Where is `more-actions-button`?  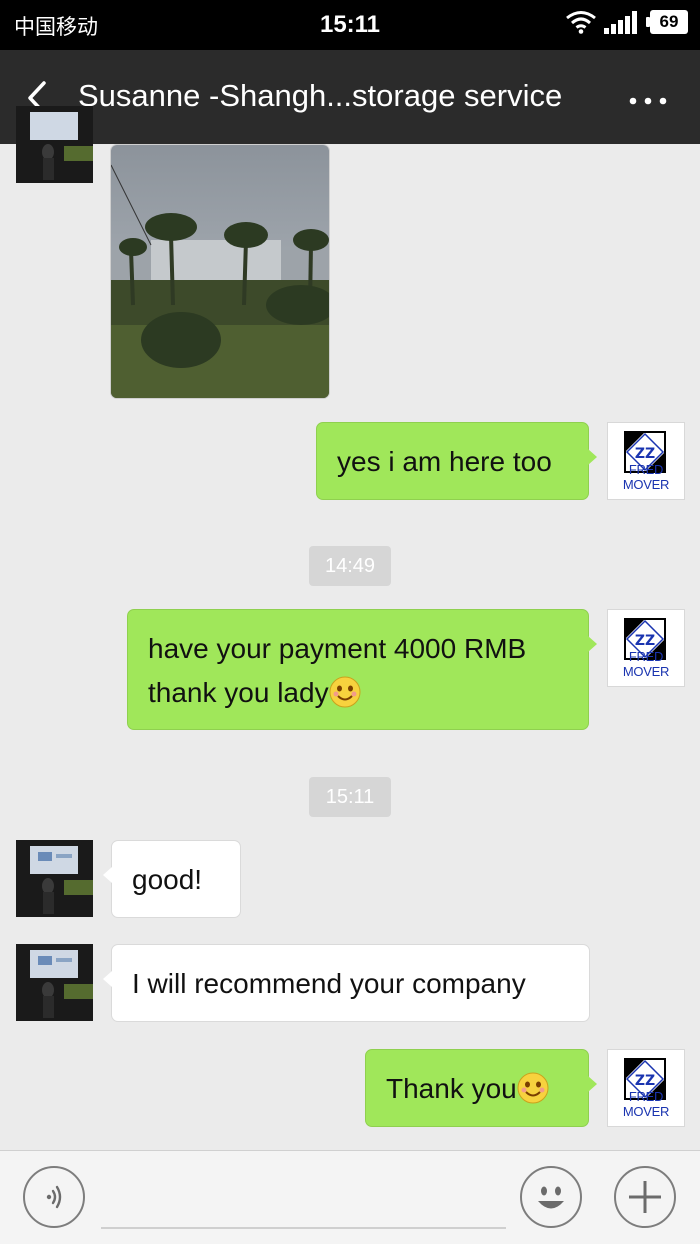 more-actions-button is located at coordinates (645, 1197).